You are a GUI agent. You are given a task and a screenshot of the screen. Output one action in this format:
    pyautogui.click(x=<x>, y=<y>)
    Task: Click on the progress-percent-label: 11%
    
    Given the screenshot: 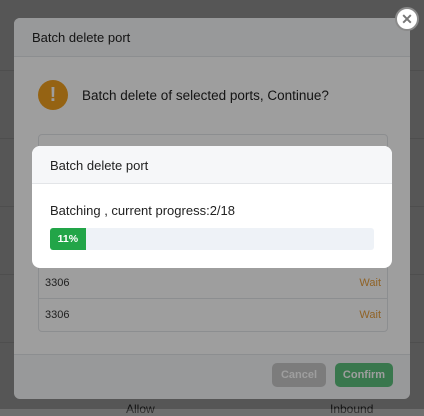 What is the action you would take?
    pyautogui.click(x=68, y=239)
    